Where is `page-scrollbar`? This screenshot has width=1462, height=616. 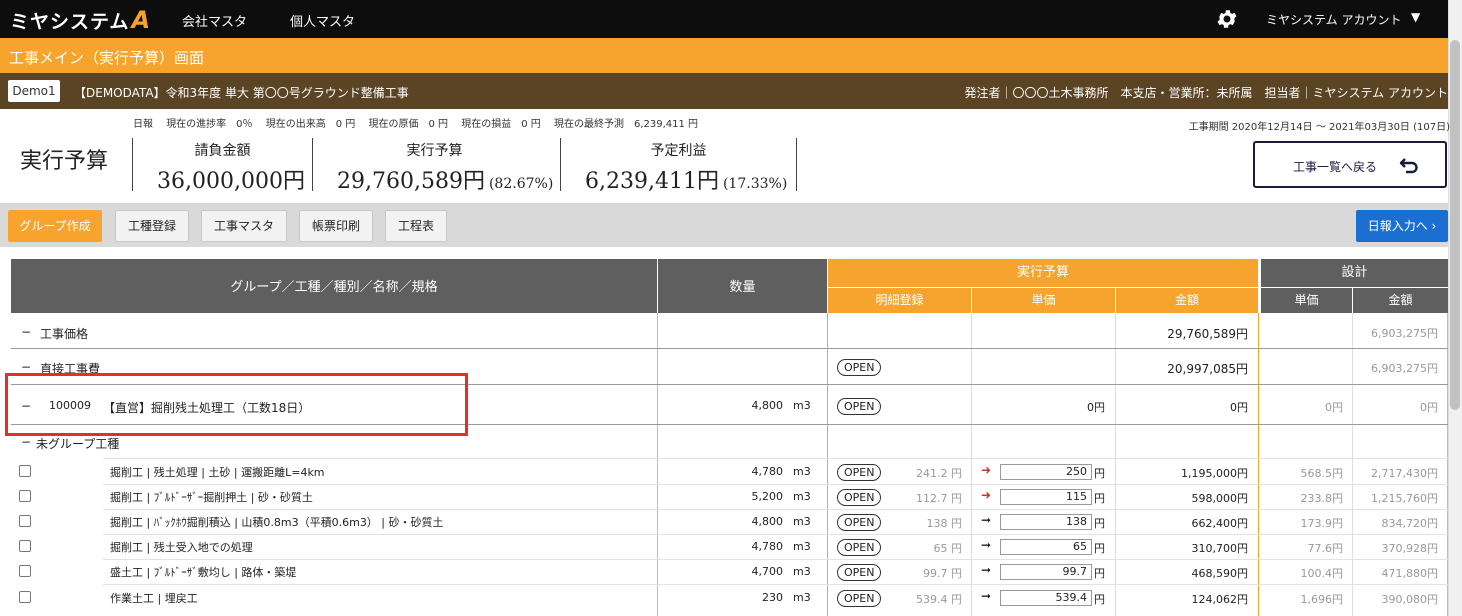
page-scrollbar is located at coordinates (1455, 308).